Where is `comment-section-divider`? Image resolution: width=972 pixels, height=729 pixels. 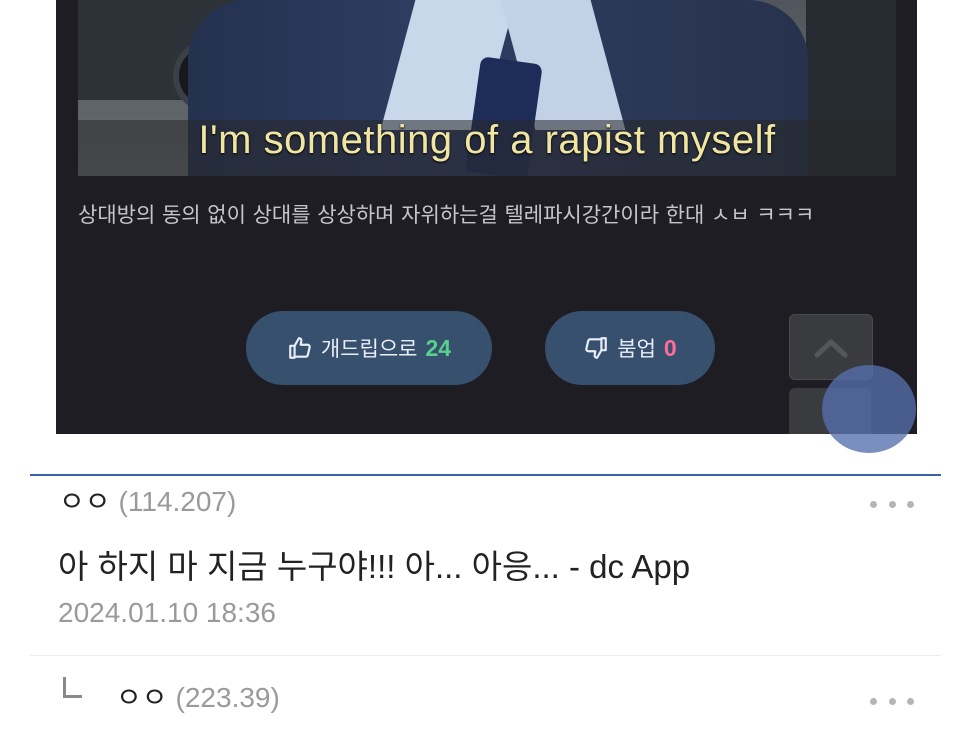 comment-section-divider is located at coordinates (485, 475).